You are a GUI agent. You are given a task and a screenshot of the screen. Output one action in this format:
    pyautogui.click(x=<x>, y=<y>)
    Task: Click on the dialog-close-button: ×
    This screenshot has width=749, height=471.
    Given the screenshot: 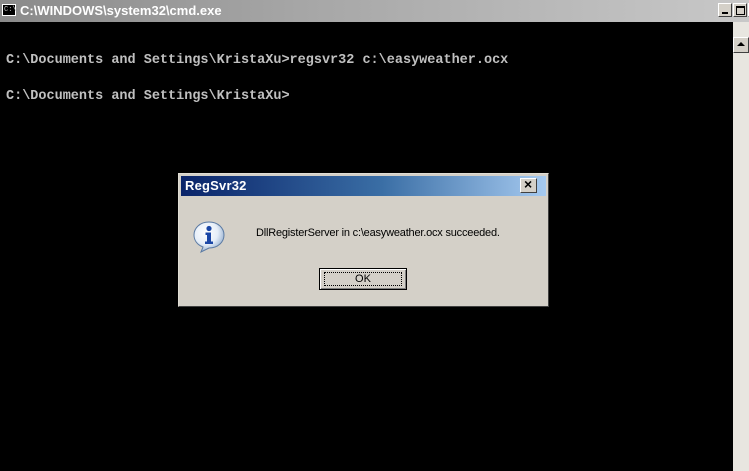 What is the action you would take?
    pyautogui.click(x=528, y=184)
    